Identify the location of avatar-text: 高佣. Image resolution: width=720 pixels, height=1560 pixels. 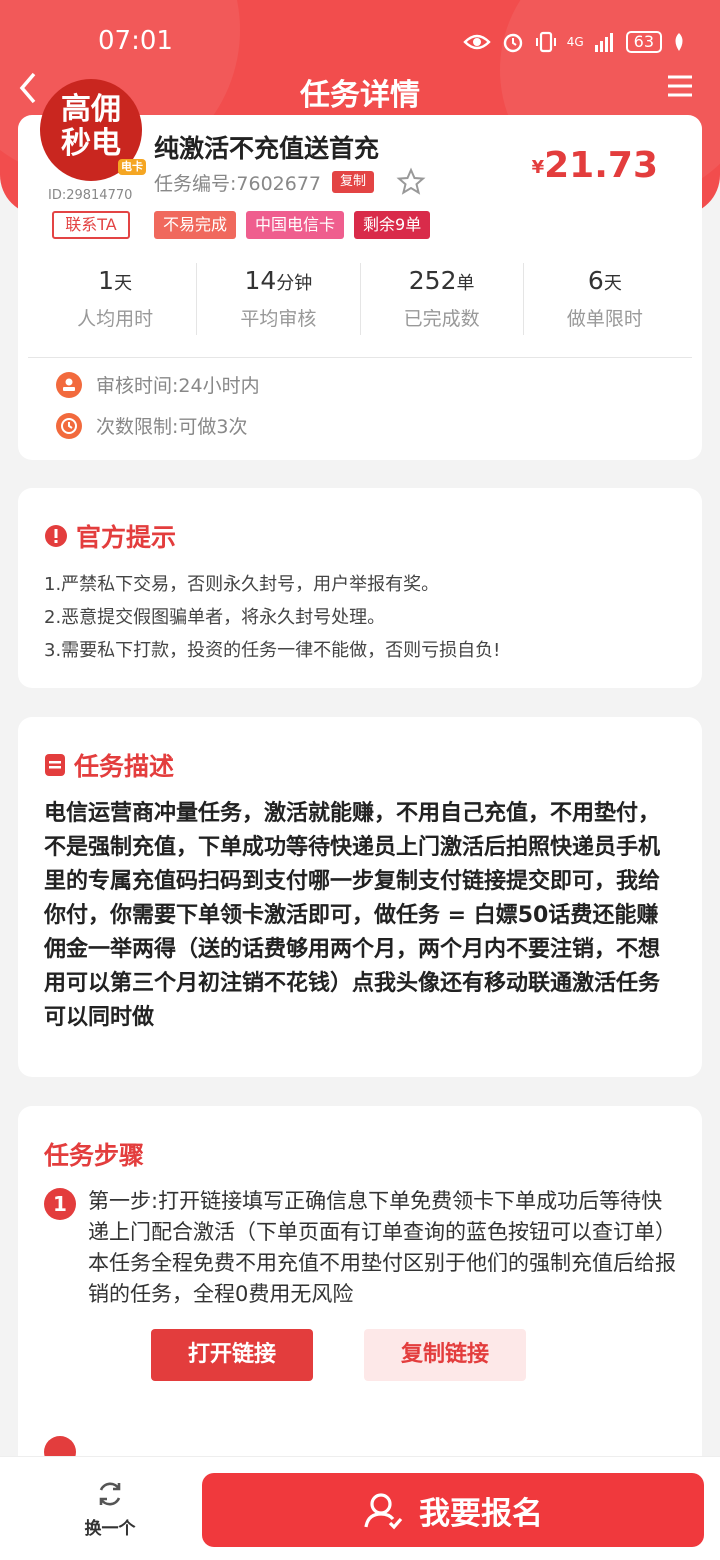
(91, 109).